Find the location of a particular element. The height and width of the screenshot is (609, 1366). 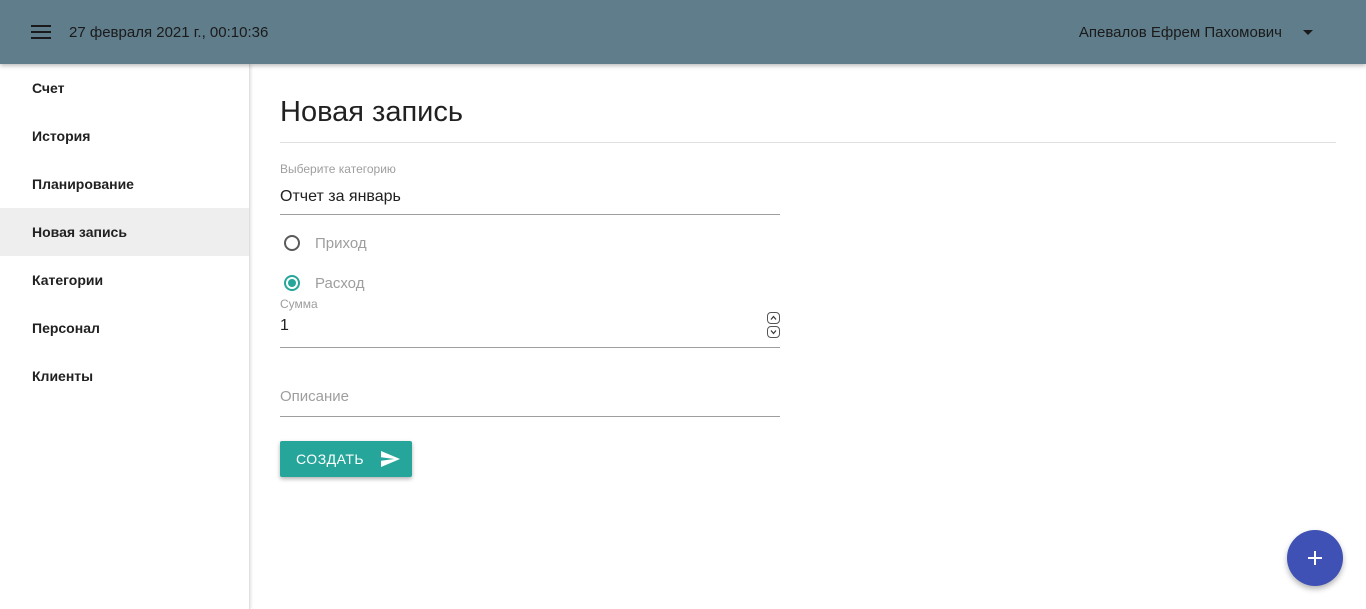

category-select: Отчет за январь is located at coordinates (530, 197).